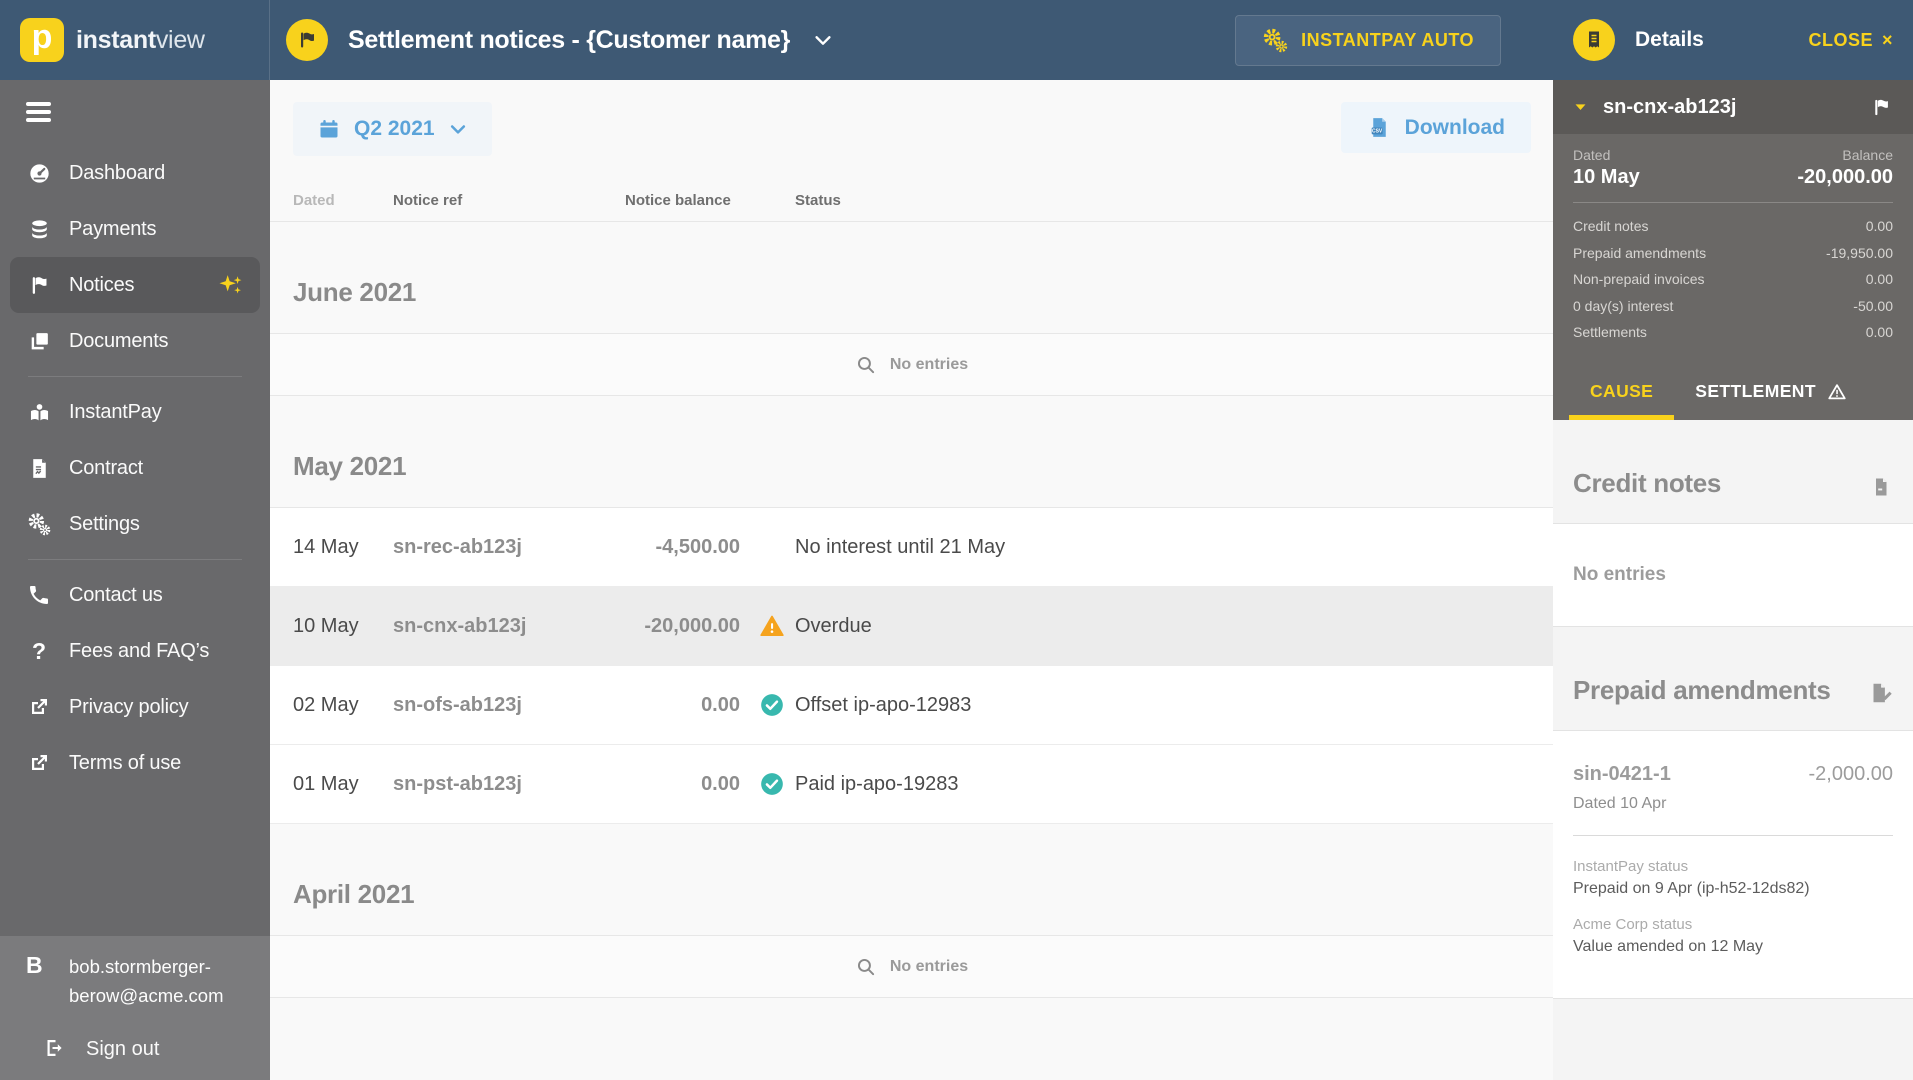 The image size is (1913, 1080). I want to click on breakdown-value: -19,950.00, so click(1859, 252).